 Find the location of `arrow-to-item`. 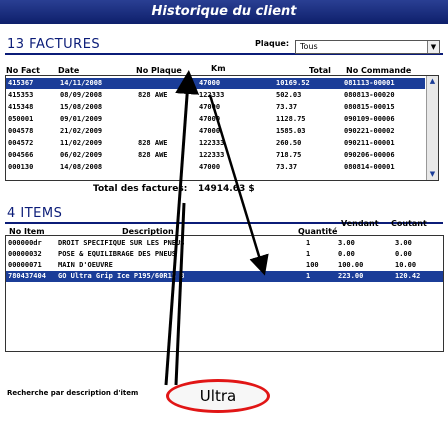

arrow-to-item is located at coordinates (238, 185).